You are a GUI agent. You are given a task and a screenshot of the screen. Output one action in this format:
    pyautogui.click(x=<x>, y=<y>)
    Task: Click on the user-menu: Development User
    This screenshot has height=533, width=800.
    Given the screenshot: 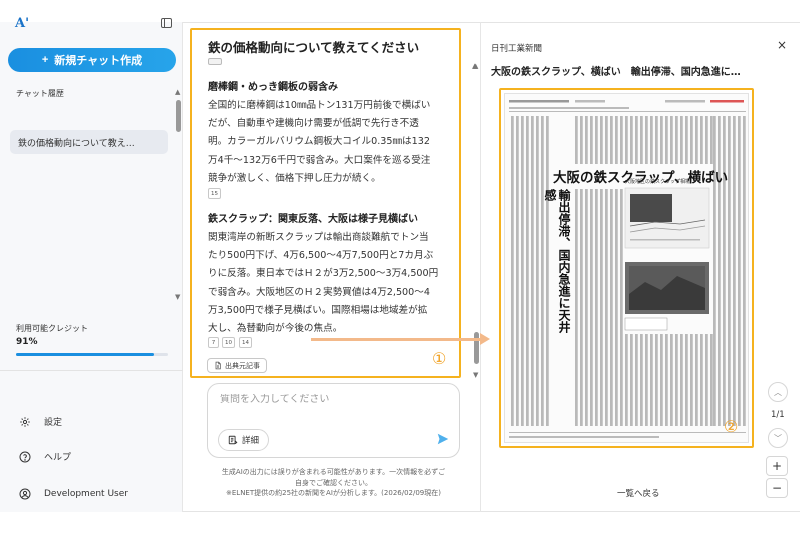 What is the action you would take?
    pyautogui.click(x=73, y=494)
    